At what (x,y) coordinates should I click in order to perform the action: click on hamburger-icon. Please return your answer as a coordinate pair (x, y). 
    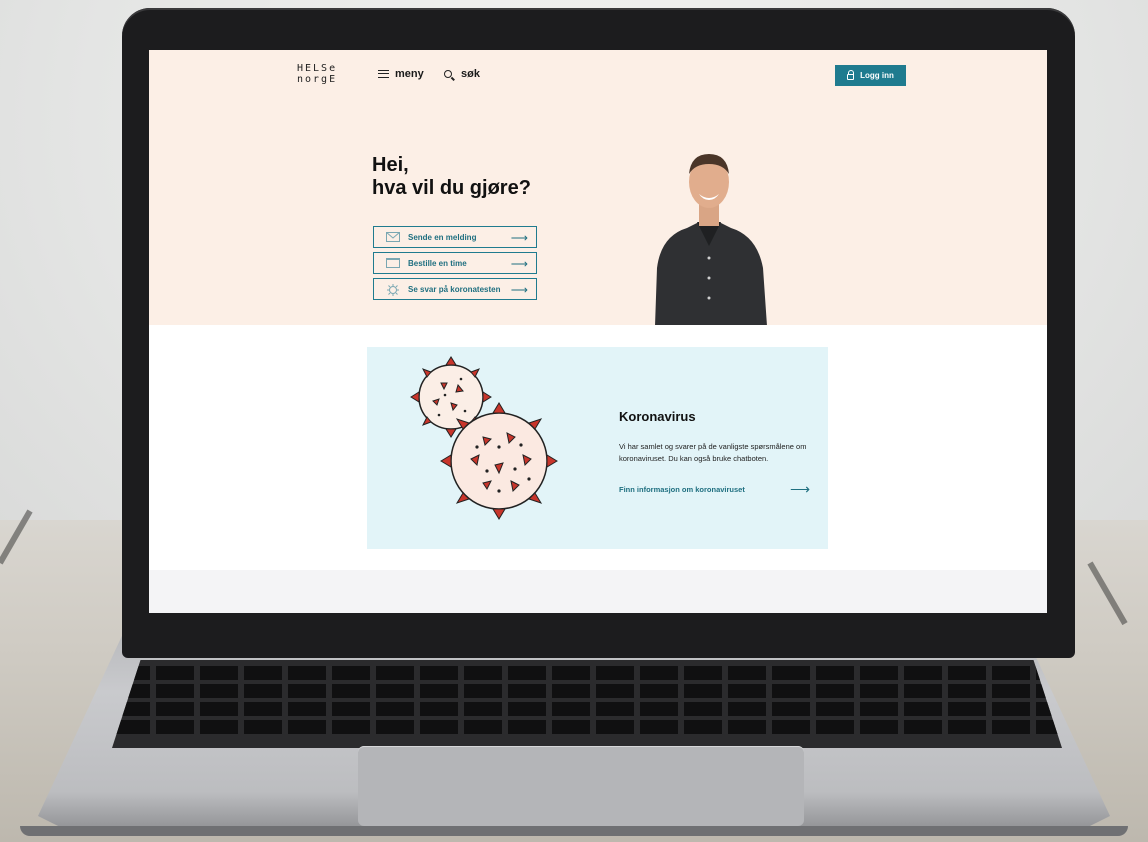
    Looking at the image, I should click on (383, 74).